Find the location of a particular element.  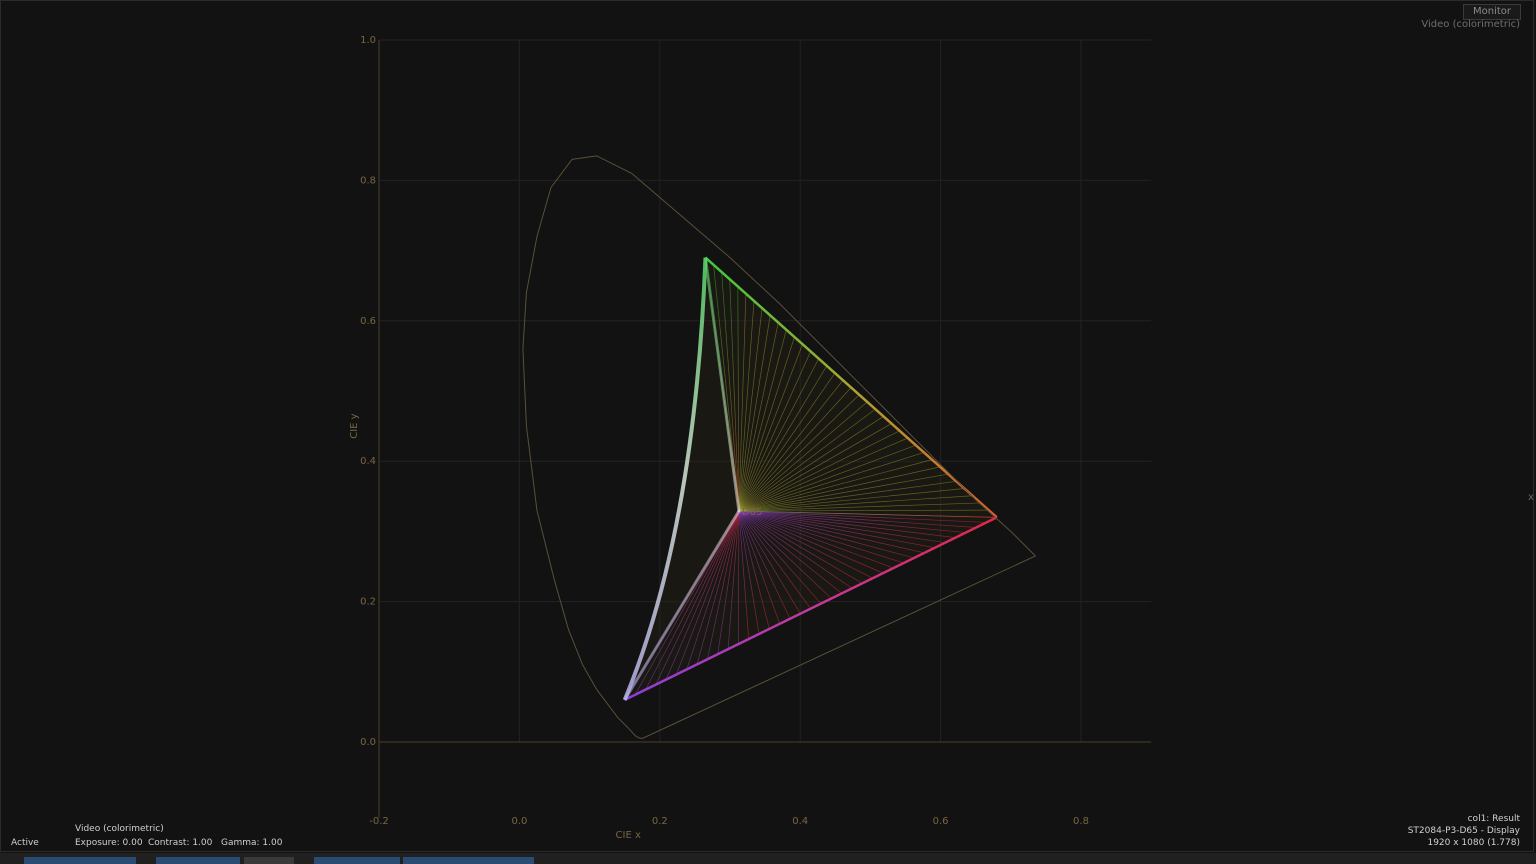

hud-contrast: Contrast: 1.00 is located at coordinates (180, 843).